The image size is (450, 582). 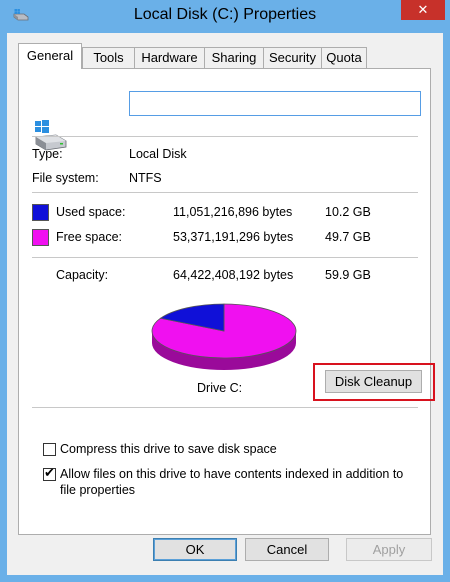 What do you see at coordinates (89, 237) in the screenshot?
I see `free-space-label: Free space:` at bounding box center [89, 237].